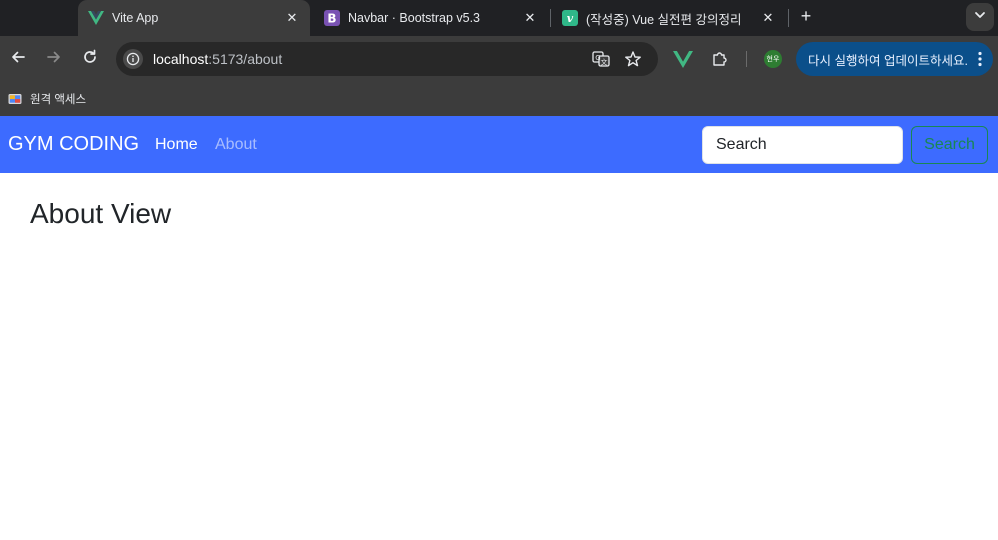 The image size is (998, 540). I want to click on navbar: GYM CODING Home About Search Search, so click(499, 144).